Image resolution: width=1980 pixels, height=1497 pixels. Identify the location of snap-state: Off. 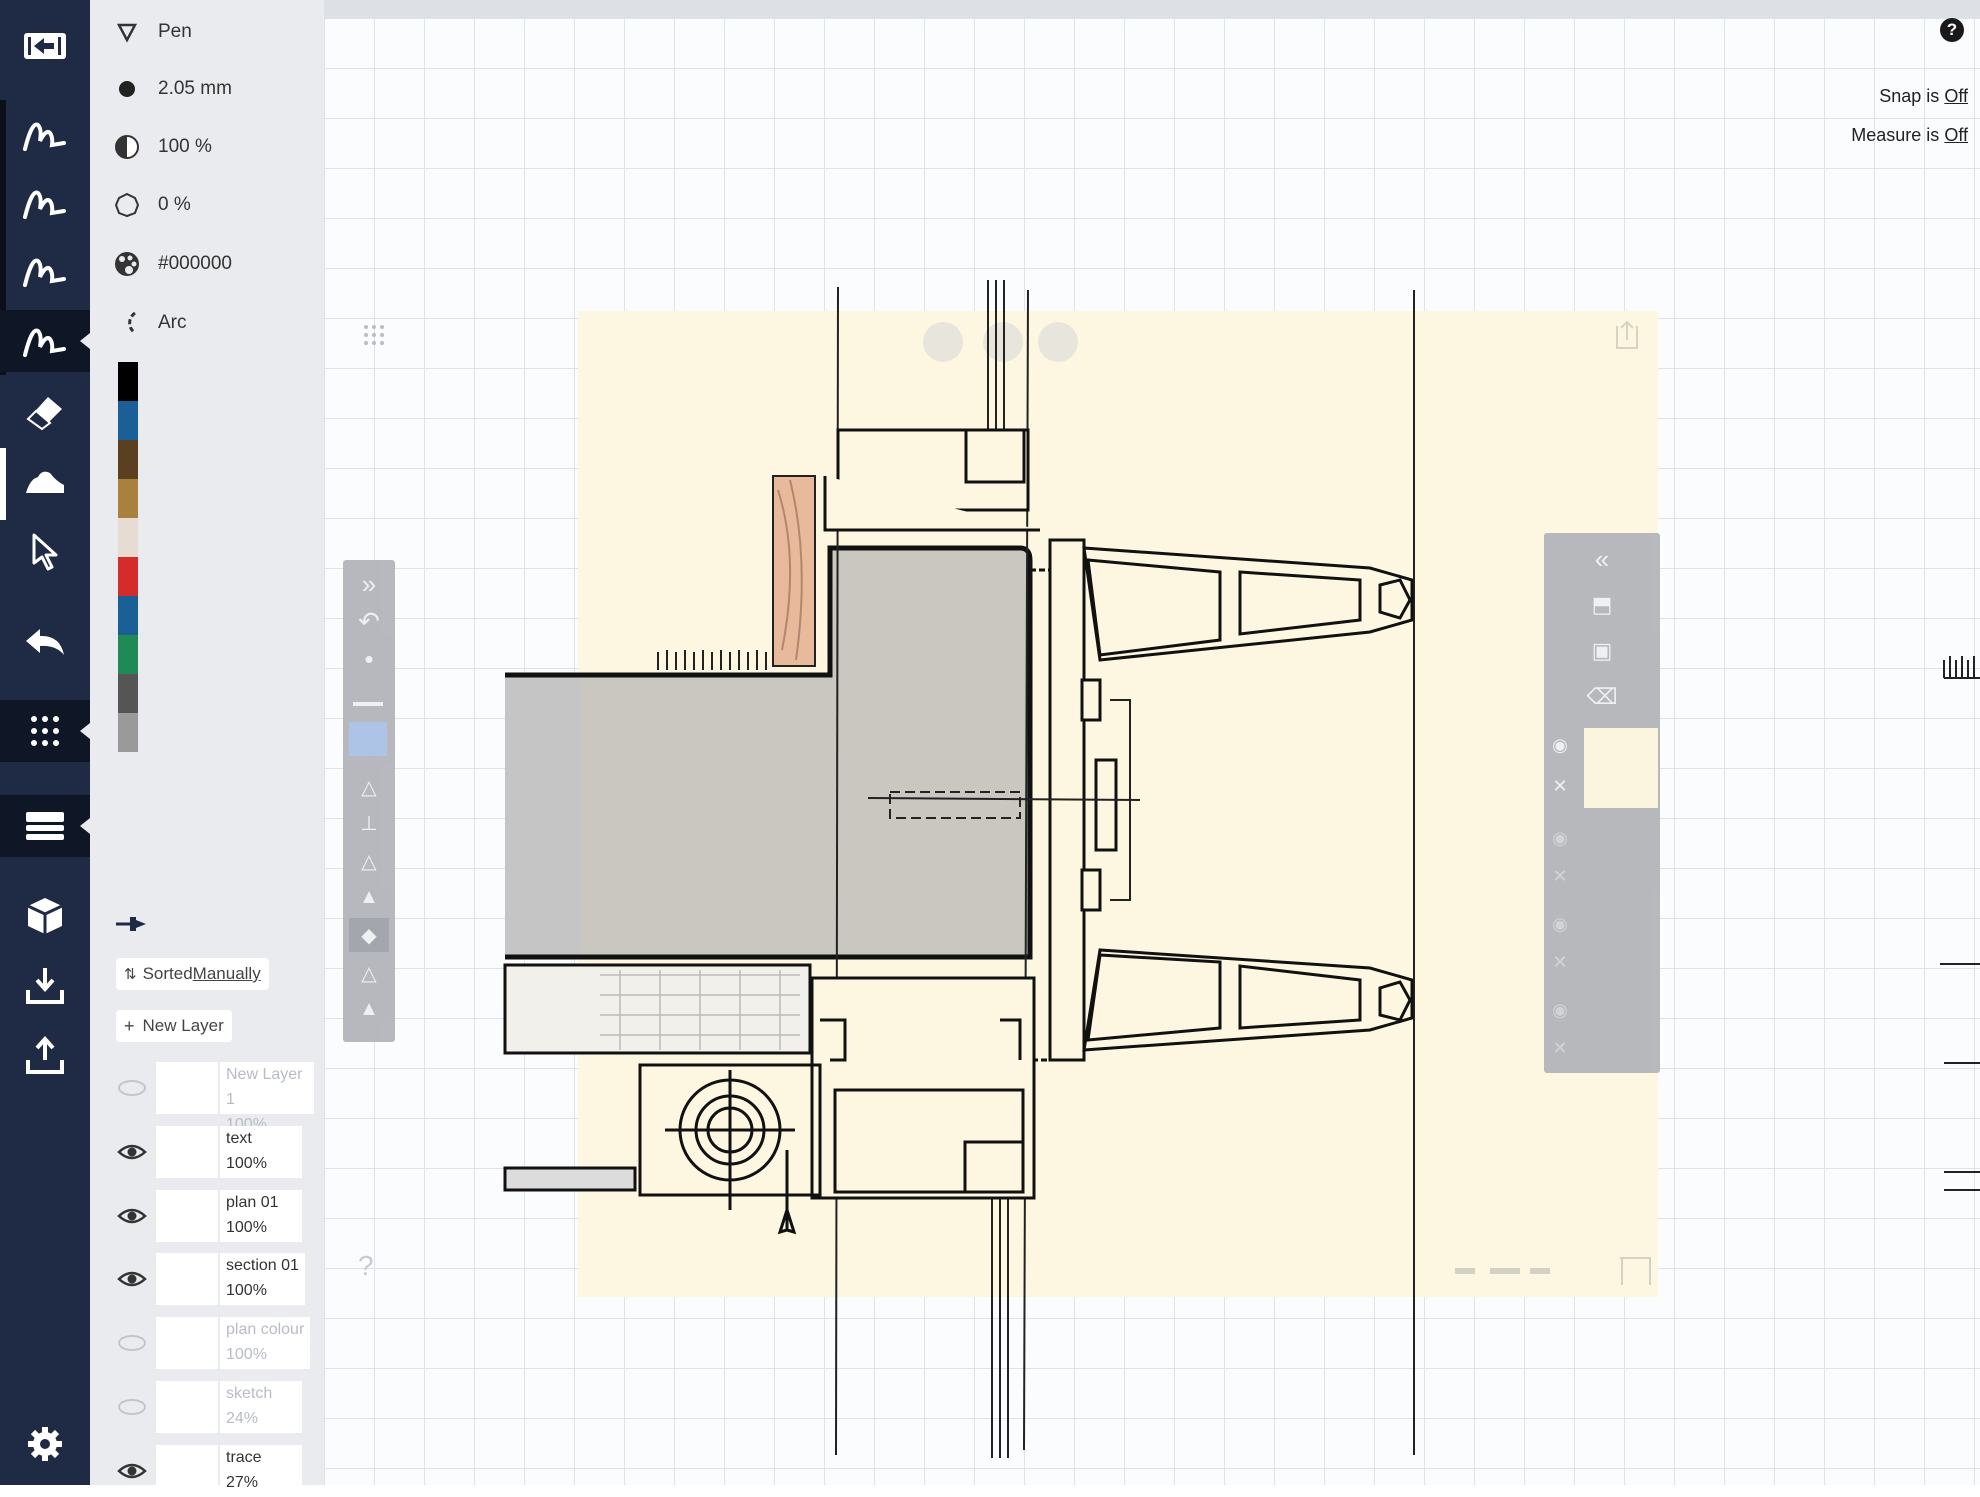
(1956, 96).